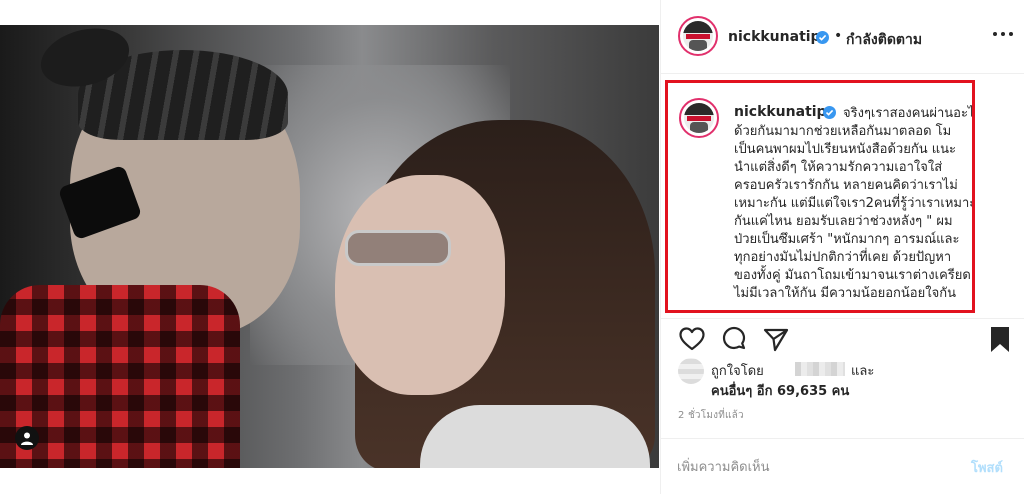 Image resolution: width=1024 pixels, height=494 pixels. What do you see at coordinates (711, 415) in the screenshot?
I see `post-timestamp: 2 ชั่วโมงที่แล้ว` at bounding box center [711, 415].